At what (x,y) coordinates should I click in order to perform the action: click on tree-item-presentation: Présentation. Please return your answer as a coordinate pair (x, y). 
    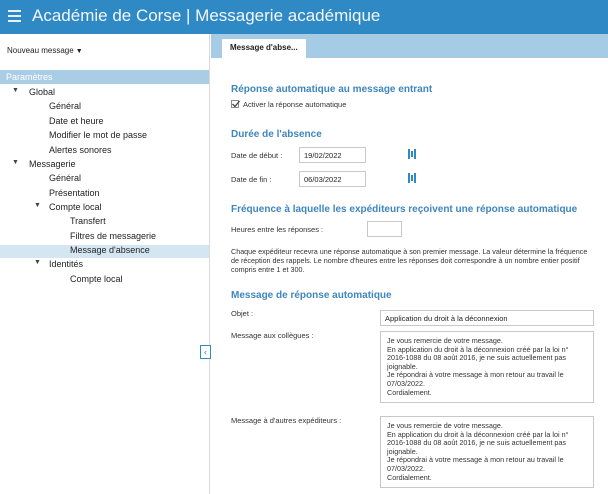
    Looking at the image, I should click on (74, 194).